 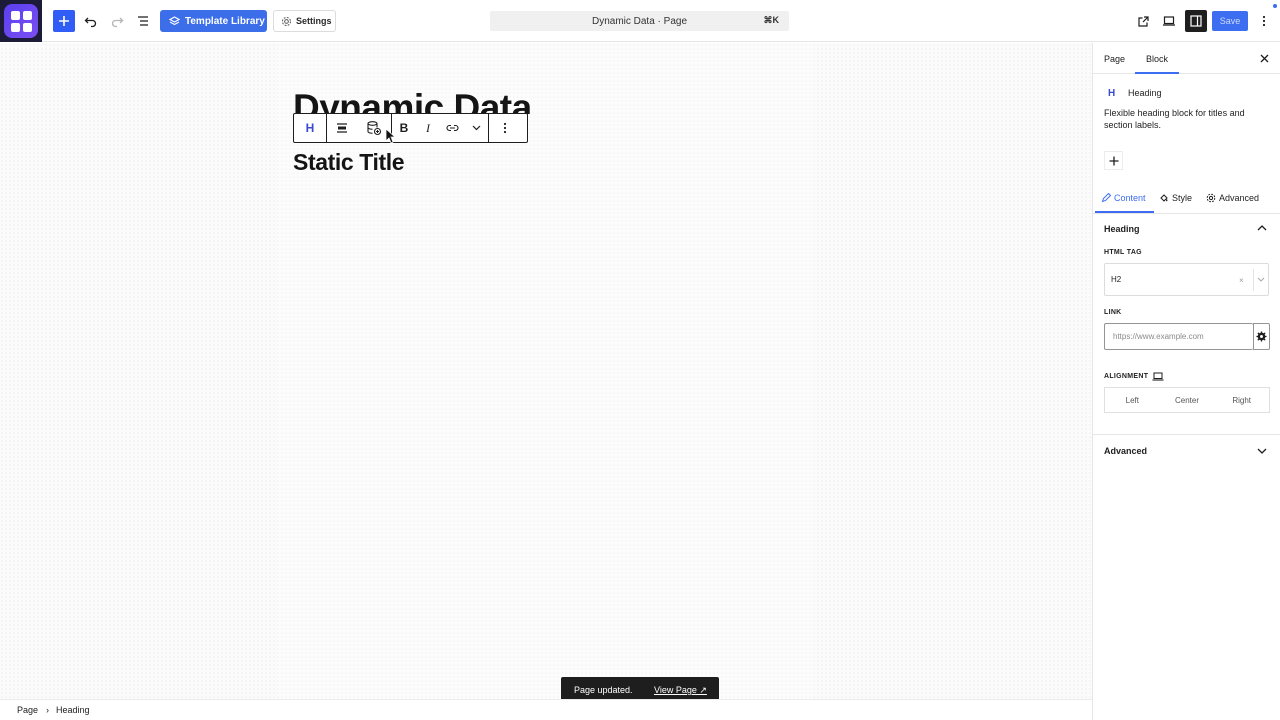 I want to click on clear-selection-icon: ×, so click(x=1241, y=280).